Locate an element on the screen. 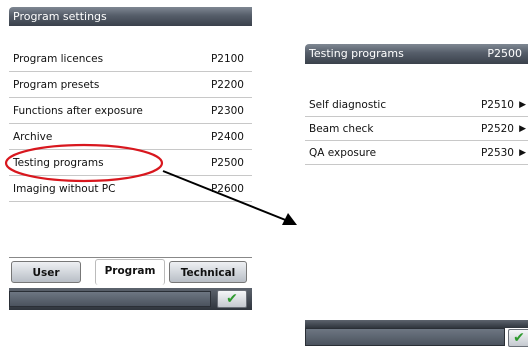 The width and height of the screenshot is (528, 349). pointer-arrow-line is located at coordinates (225, 196).